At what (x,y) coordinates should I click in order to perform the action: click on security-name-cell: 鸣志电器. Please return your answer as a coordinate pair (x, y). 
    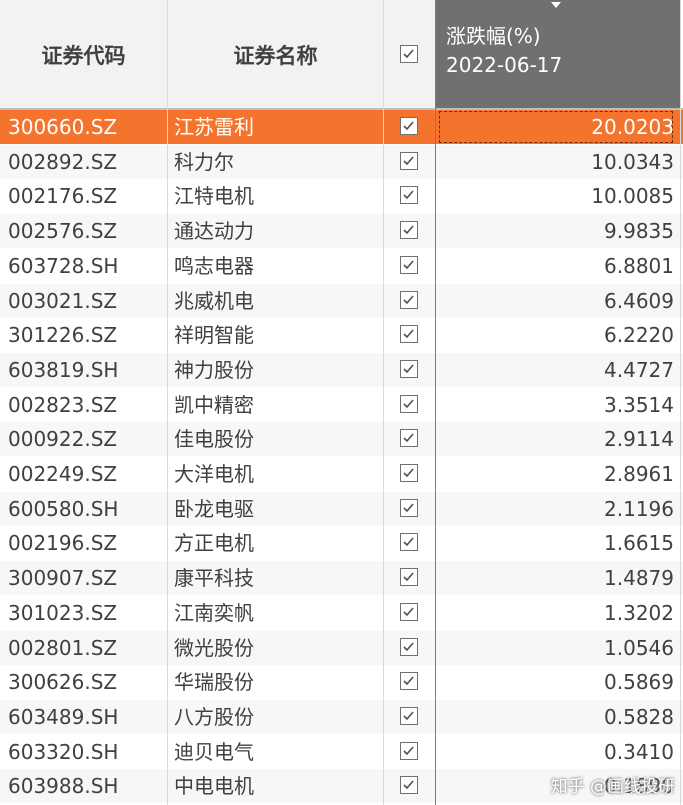
    Looking at the image, I should click on (214, 265).